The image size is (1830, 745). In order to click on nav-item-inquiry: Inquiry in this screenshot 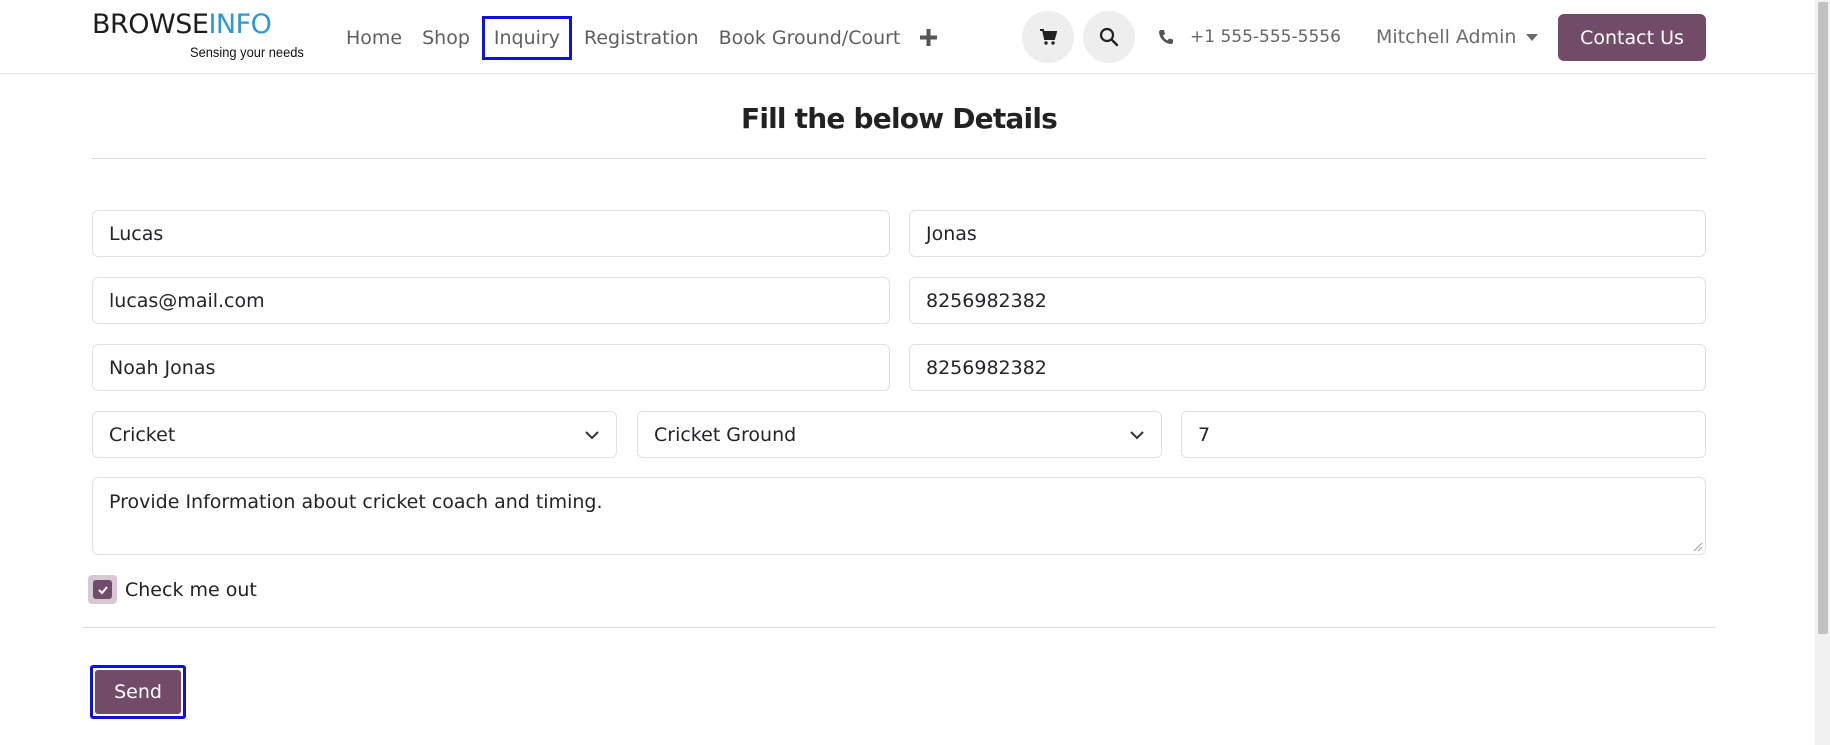, I will do `click(526, 38)`.